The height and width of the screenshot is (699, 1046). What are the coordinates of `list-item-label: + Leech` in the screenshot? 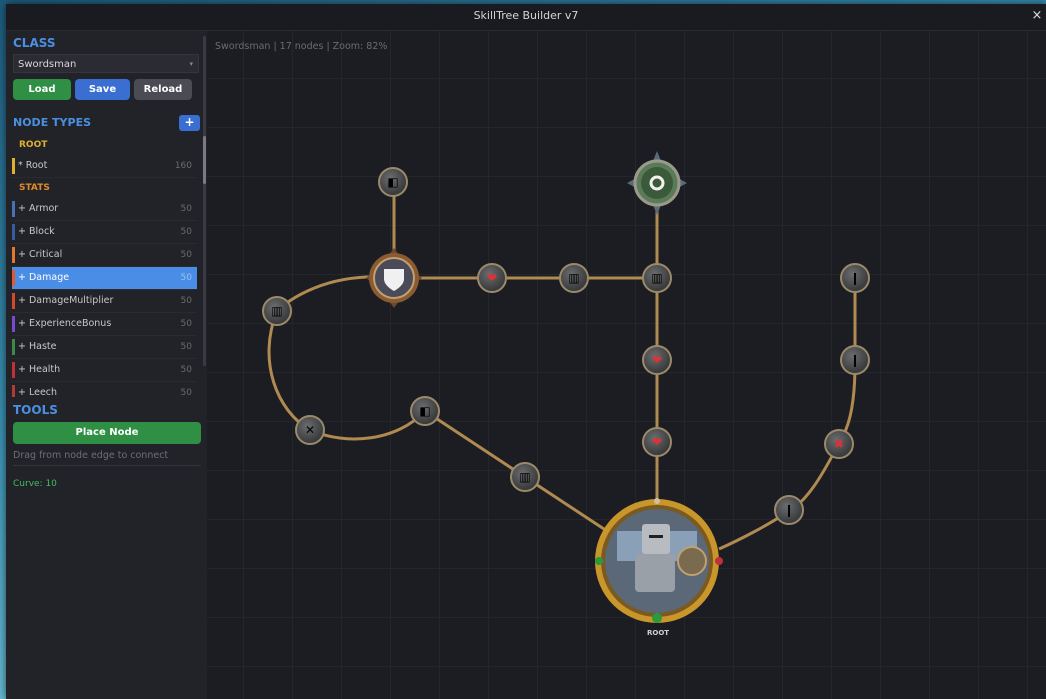 It's located at (38, 392).